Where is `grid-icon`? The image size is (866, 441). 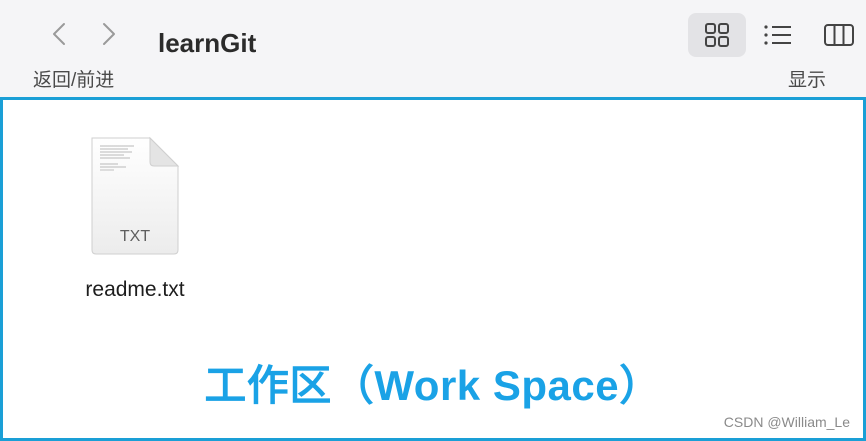 grid-icon is located at coordinates (717, 35).